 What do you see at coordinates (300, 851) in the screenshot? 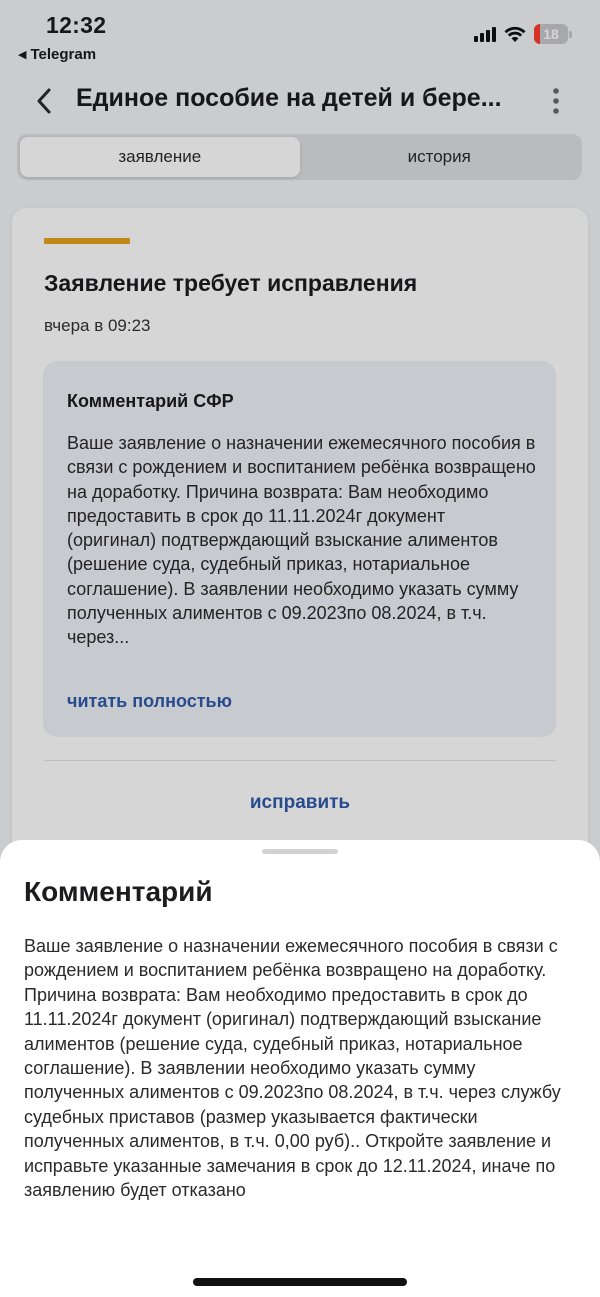
I see `sheet-grabber-handle` at bounding box center [300, 851].